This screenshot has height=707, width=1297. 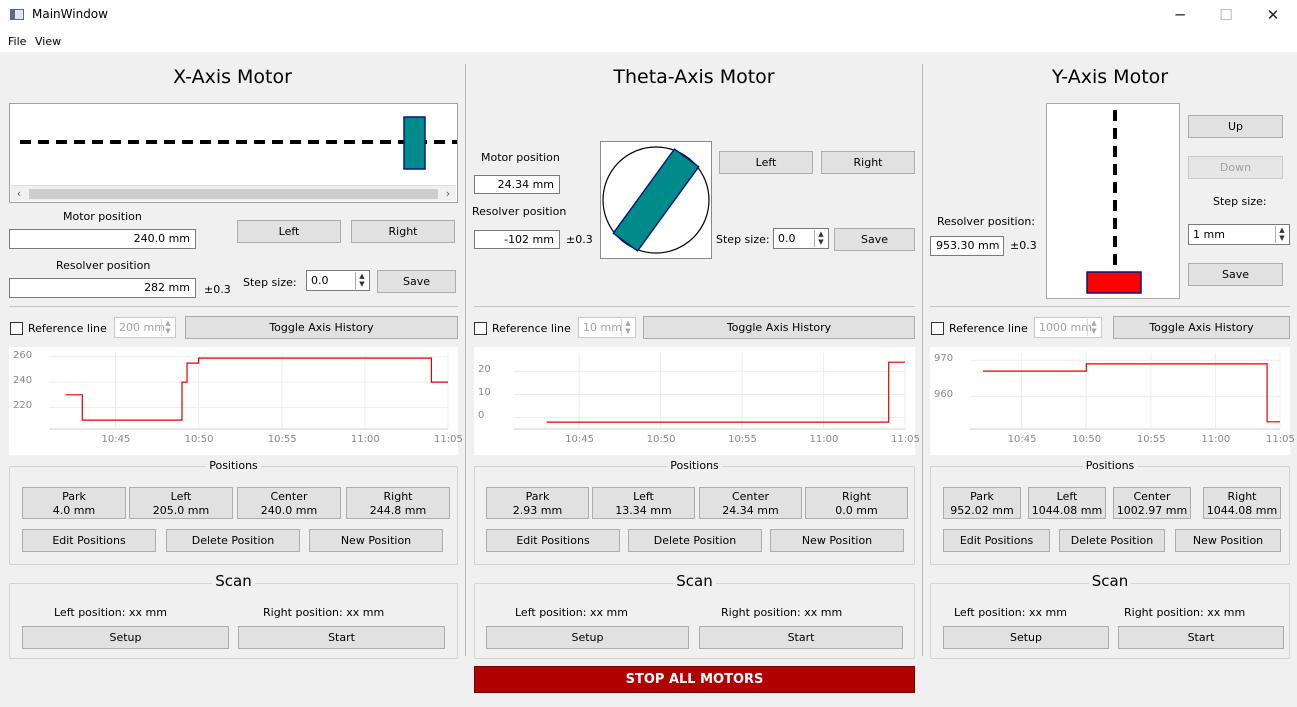 What do you see at coordinates (1228, 540) in the screenshot?
I see `y-new-position-button: New Position` at bounding box center [1228, 540].